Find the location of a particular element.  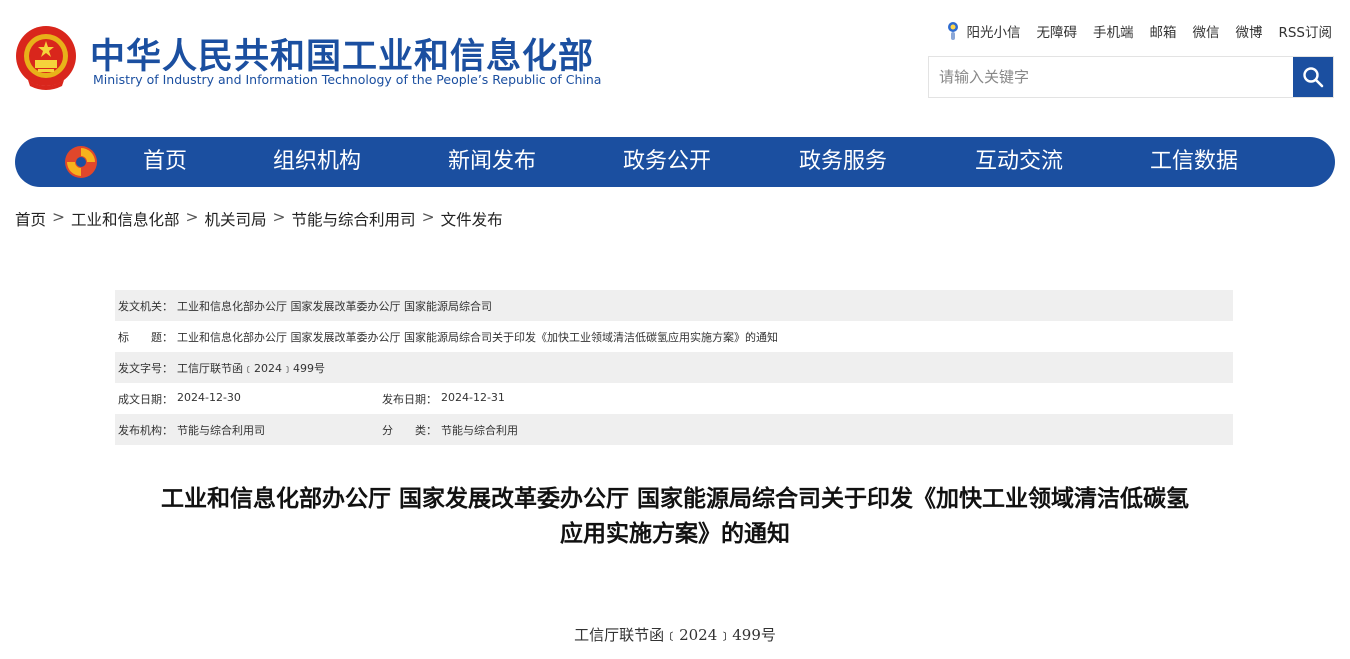

meta-row-doc-number: 发文字号： 工信厅联节函﹝2024﹞499号 is located at coordinates (674, 367).